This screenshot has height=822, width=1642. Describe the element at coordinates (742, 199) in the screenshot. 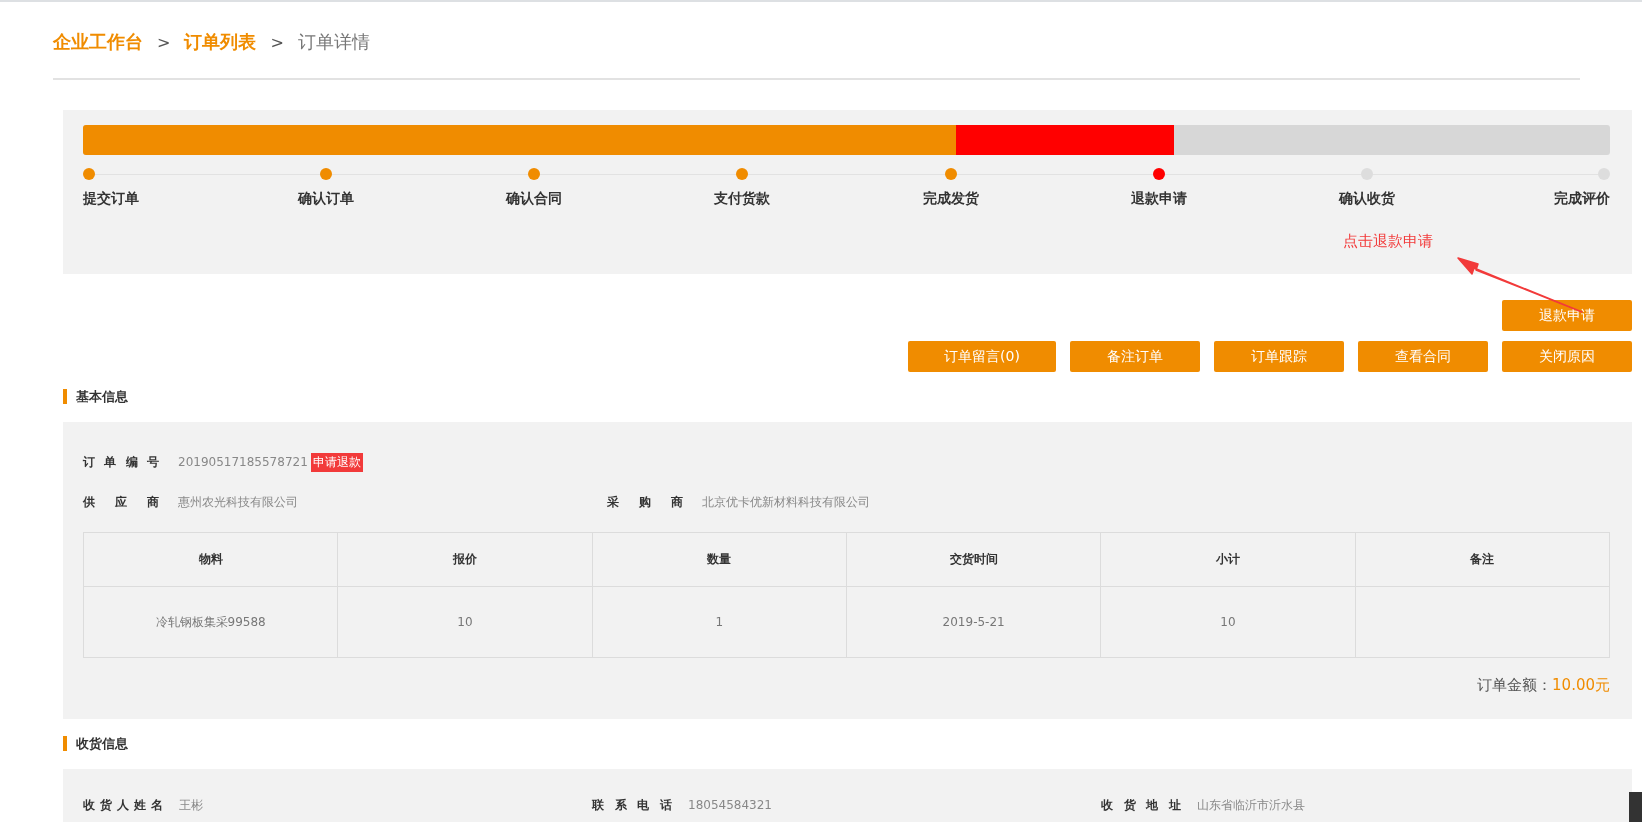

I see `step-label: 支付货款` at that location.